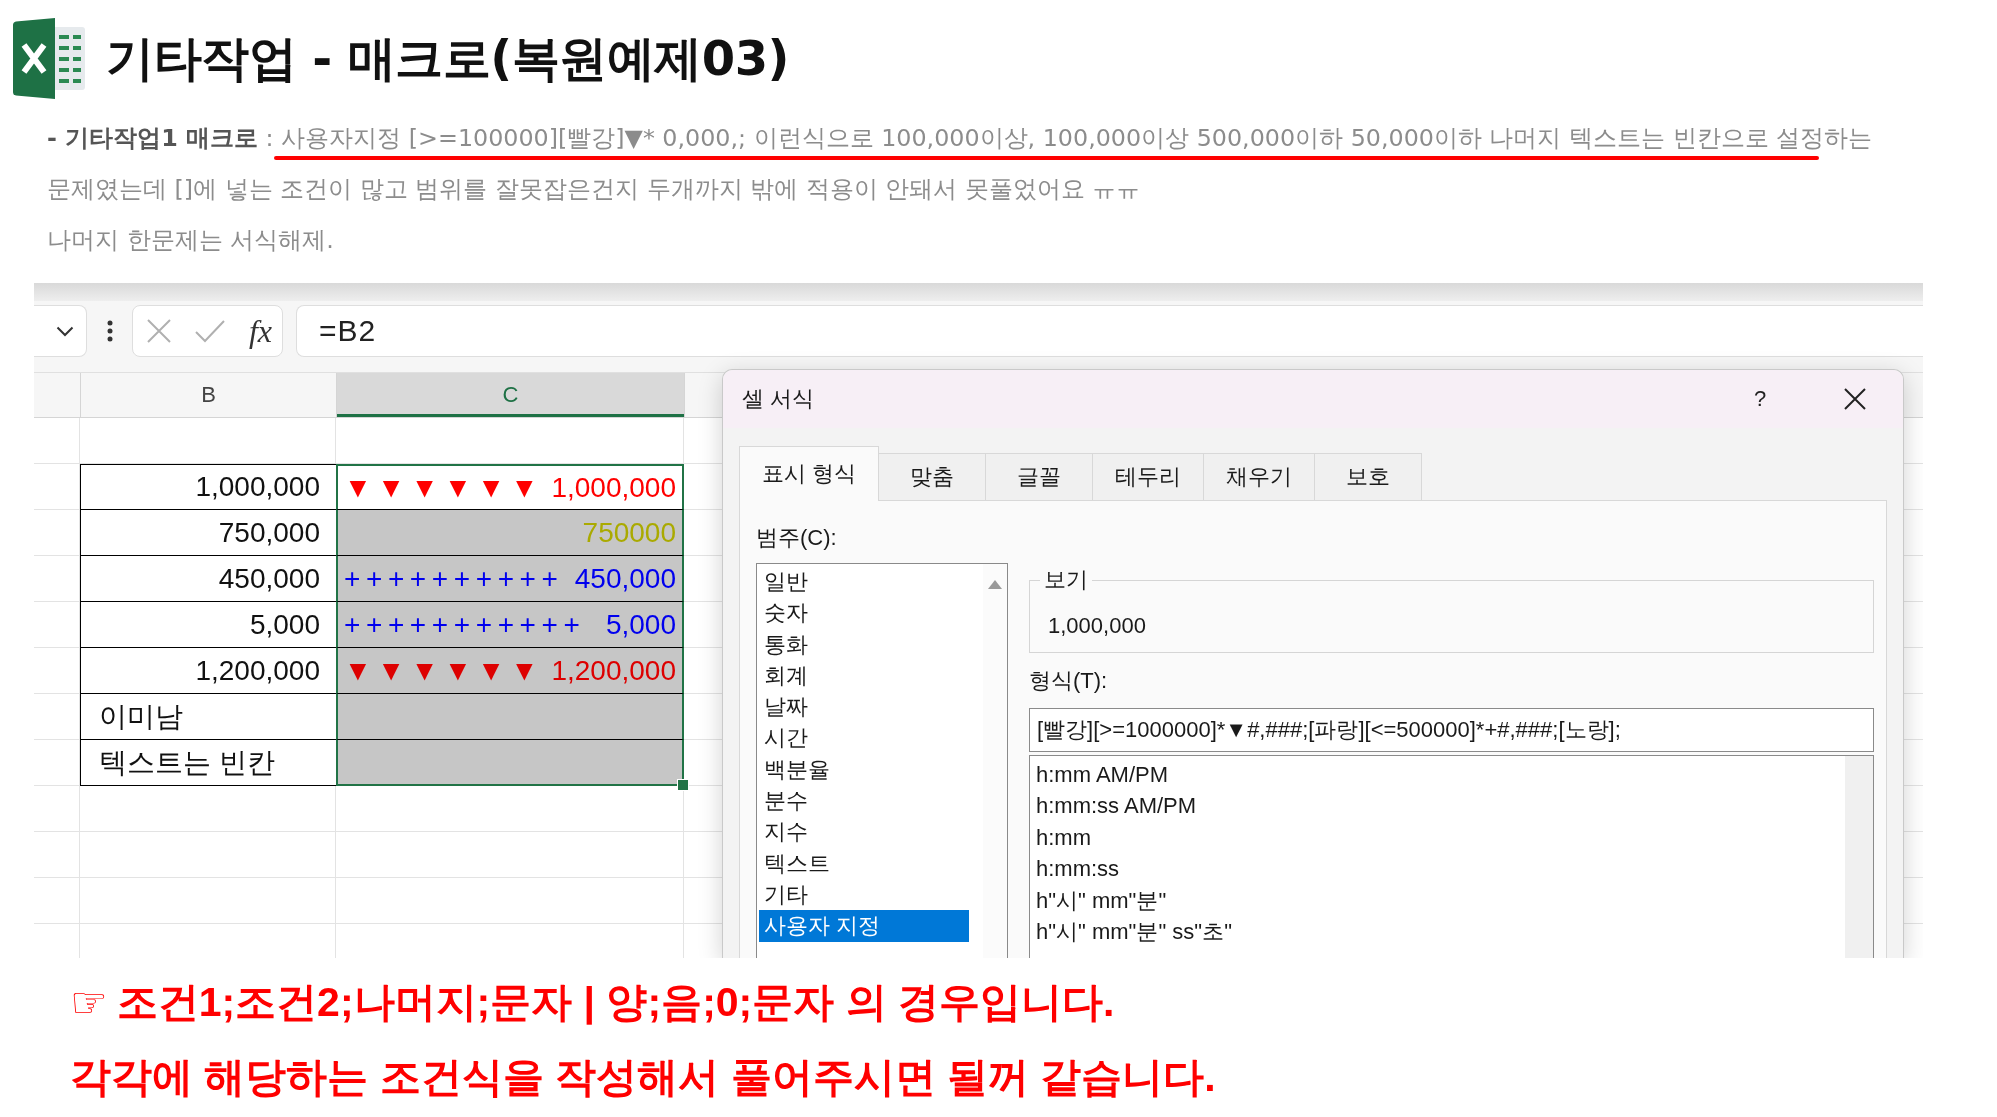 Image resolution: width=1997 pixels, height=1117 pixels. I want to click on chevron-down-icon, so click(65, 331).